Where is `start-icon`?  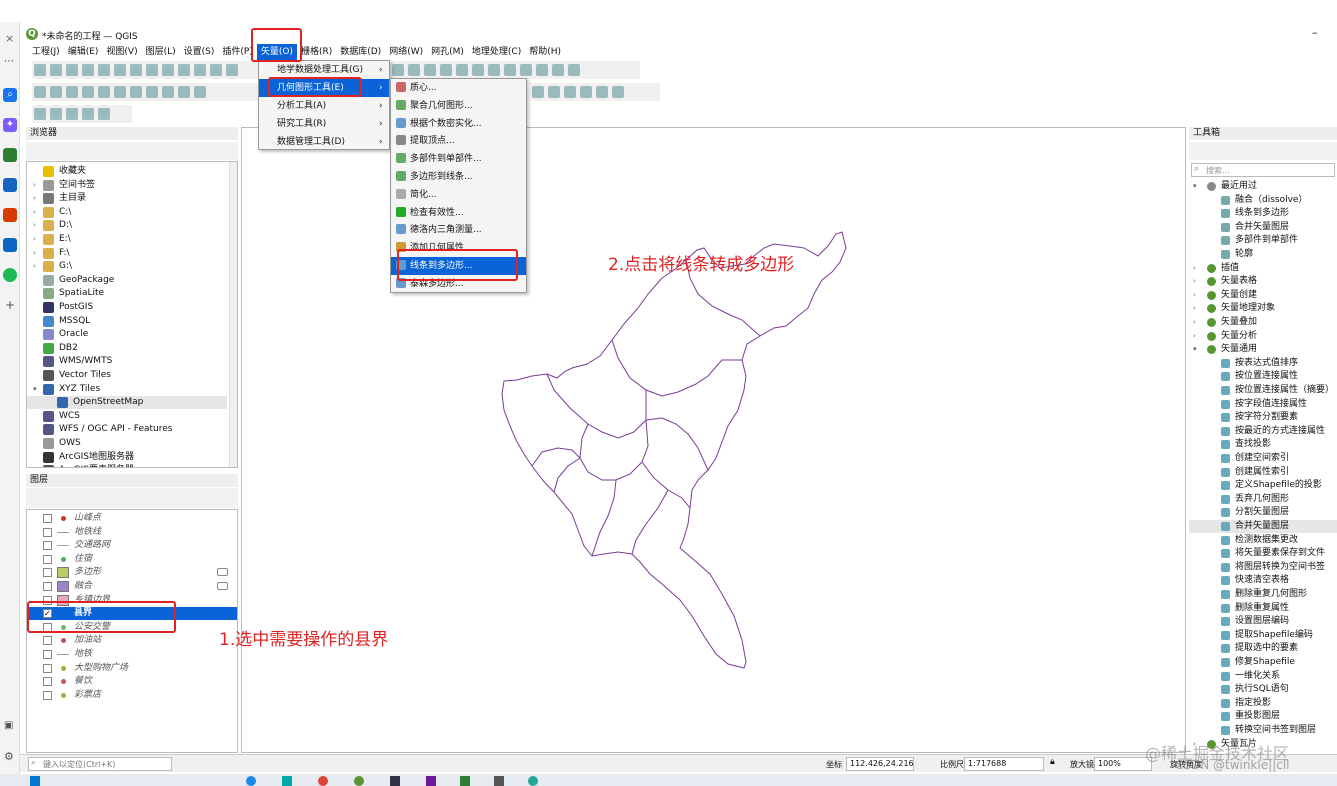 start-icon is located at coordinates (35, 781).